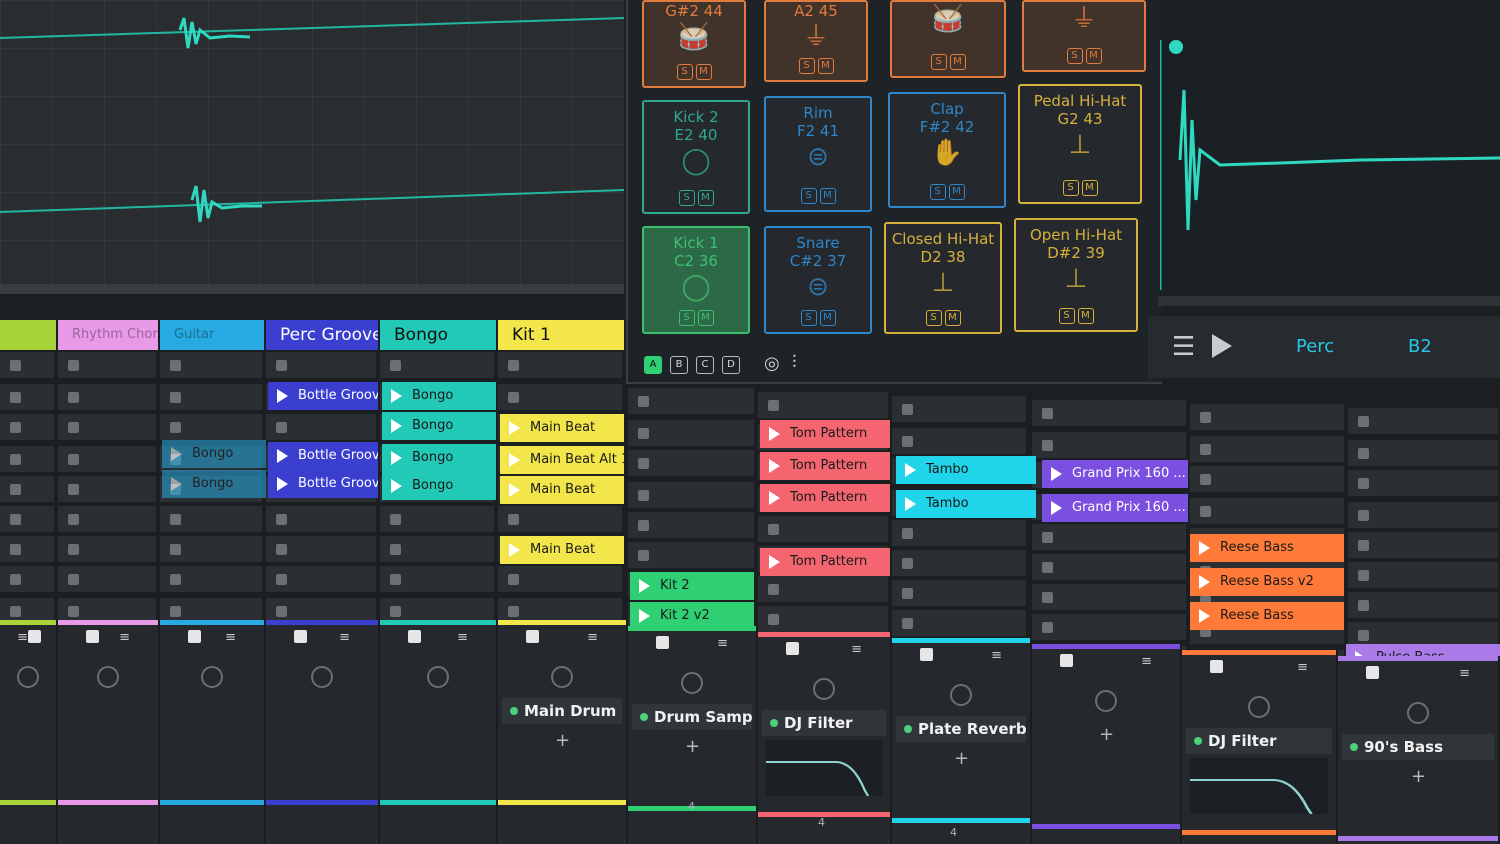 This screenshot has height=844, width=1500. Describe the element at coordinates (312, 289) in the screenshot. I see `arrangement-scrollbar` at that location.